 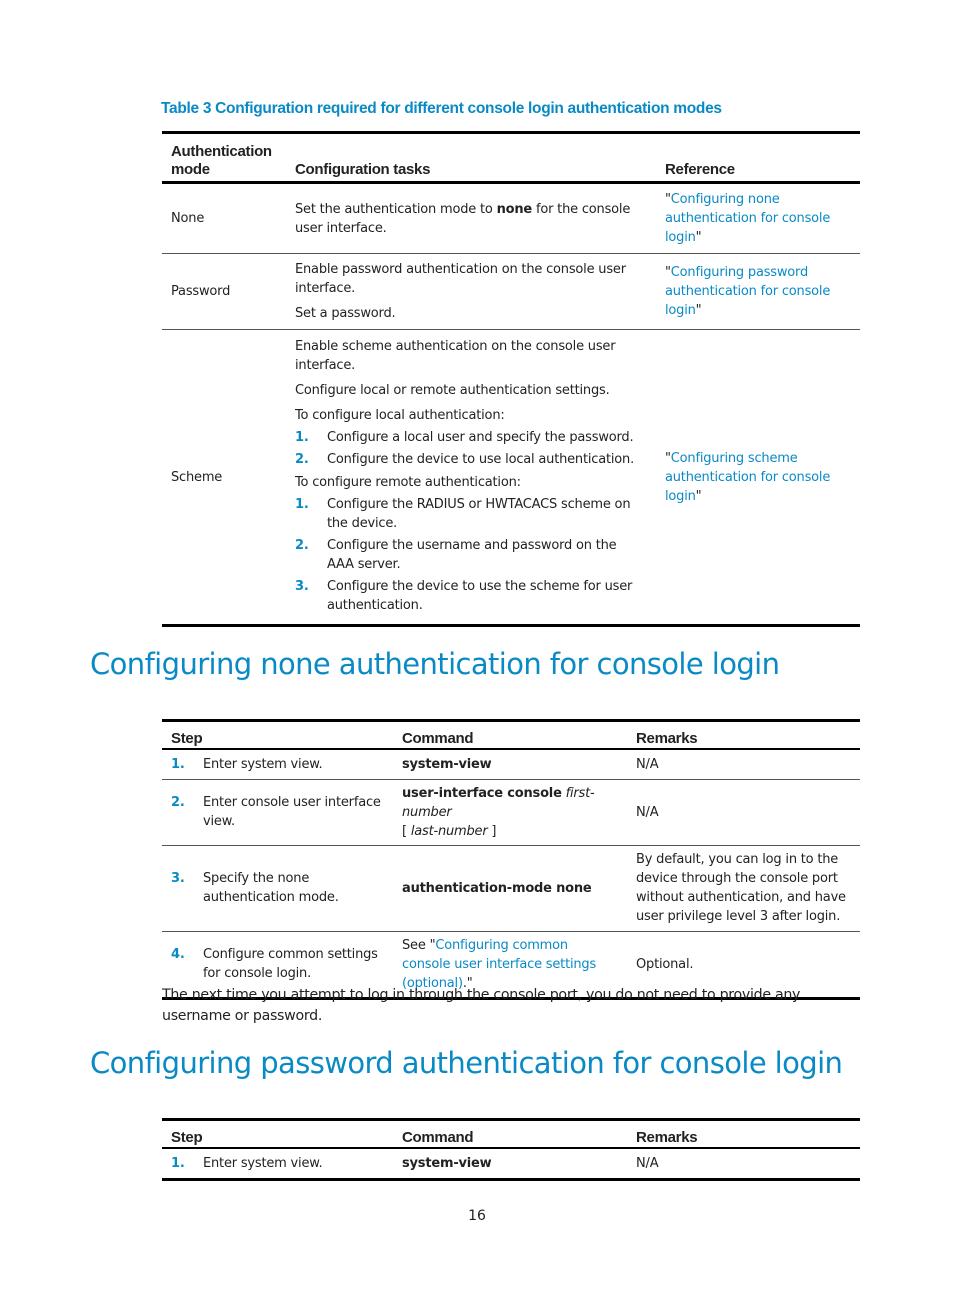 I want to click on step-cell: 2. Enter console user interface view., so click(x=277, y=812).